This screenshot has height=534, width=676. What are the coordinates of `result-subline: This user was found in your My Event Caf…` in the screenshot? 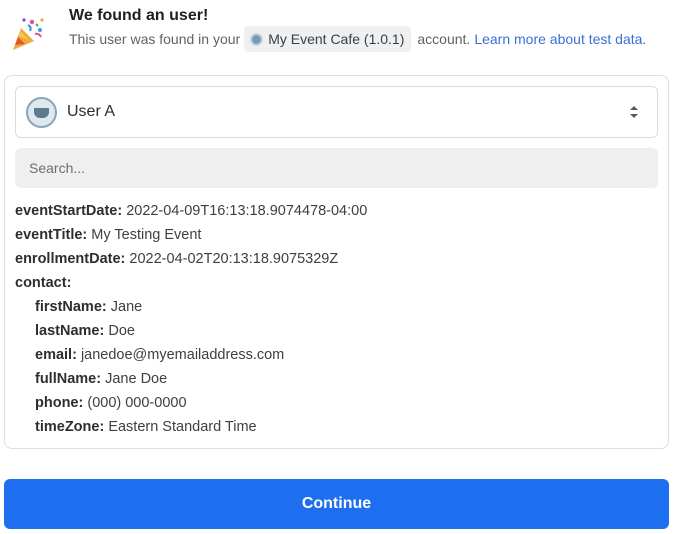 It's located at (357, 39).